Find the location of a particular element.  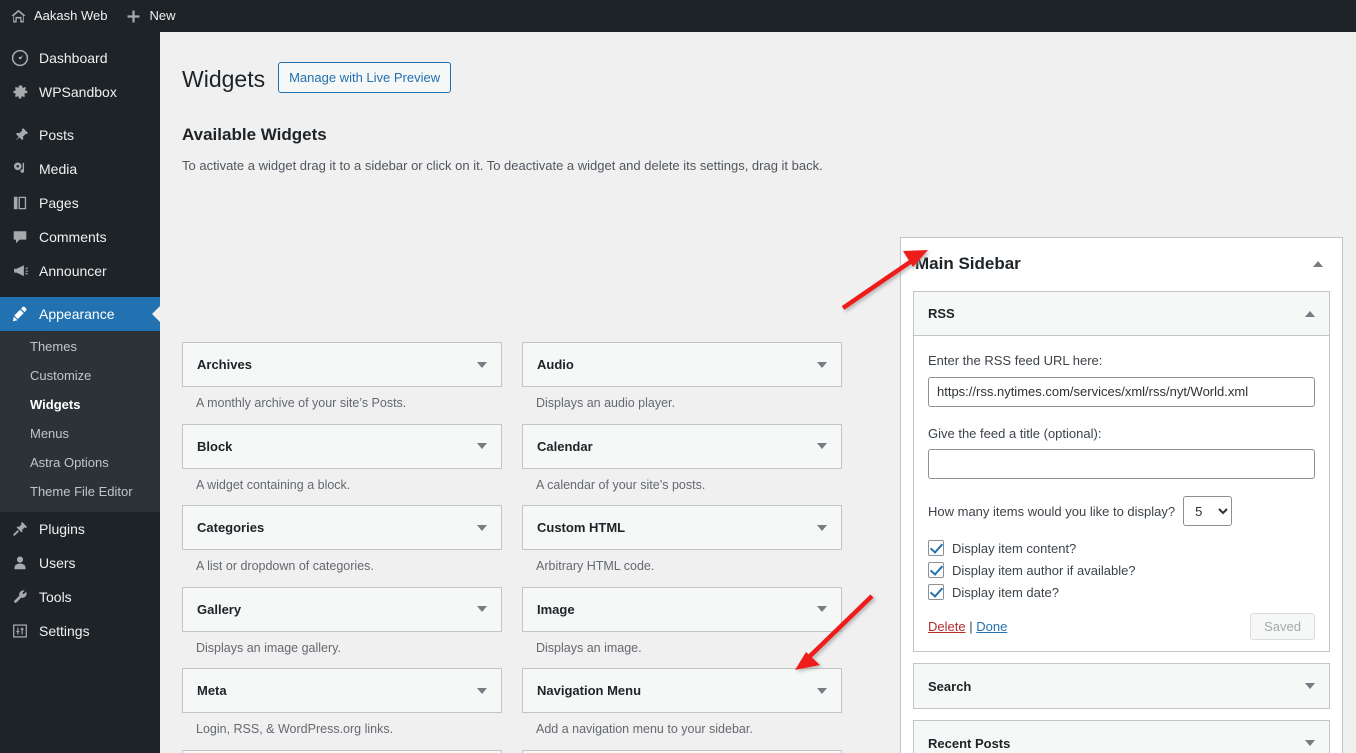

submenu-item-theme-file-editor: Theme File Editor is located at coordinates (80, 491).